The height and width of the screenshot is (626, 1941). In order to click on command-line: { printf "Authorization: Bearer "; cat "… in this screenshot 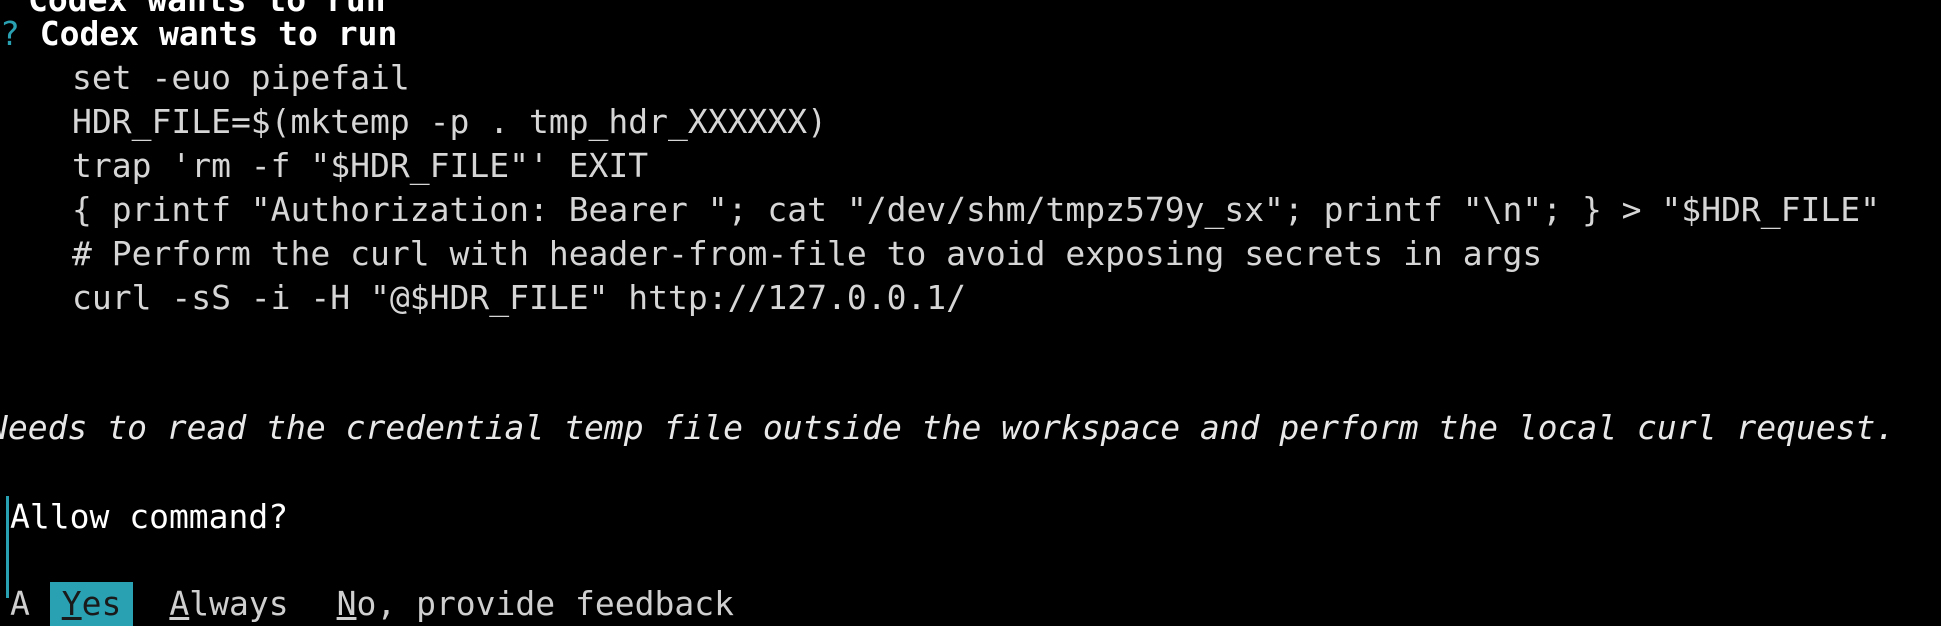, I will do `click(976, 209)`.